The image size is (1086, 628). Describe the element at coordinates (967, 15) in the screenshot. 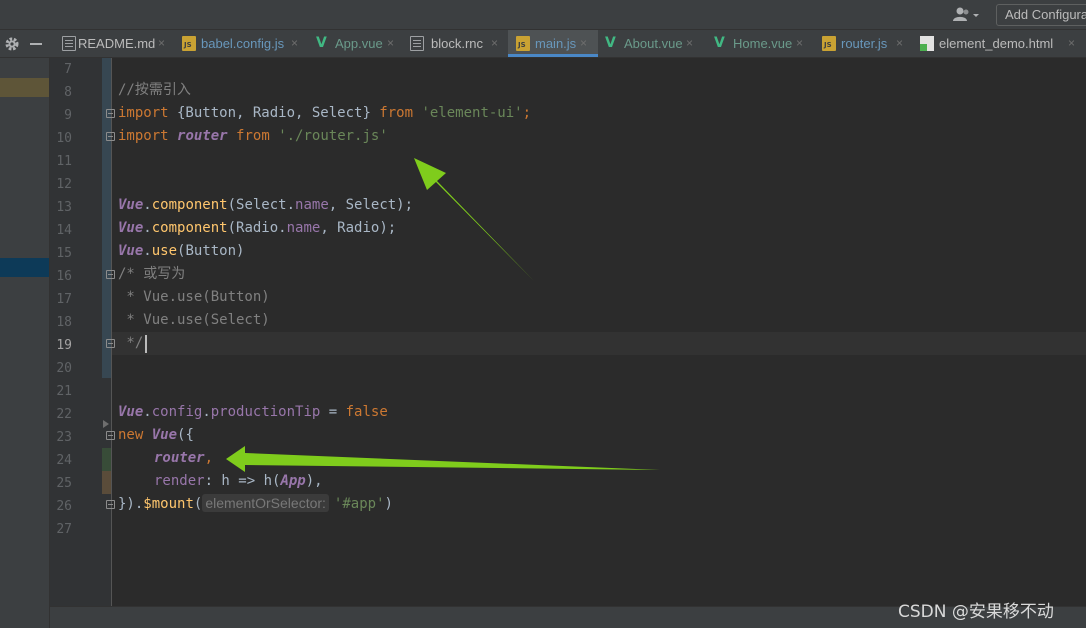

I see `user-dropdown-icon` at that location.